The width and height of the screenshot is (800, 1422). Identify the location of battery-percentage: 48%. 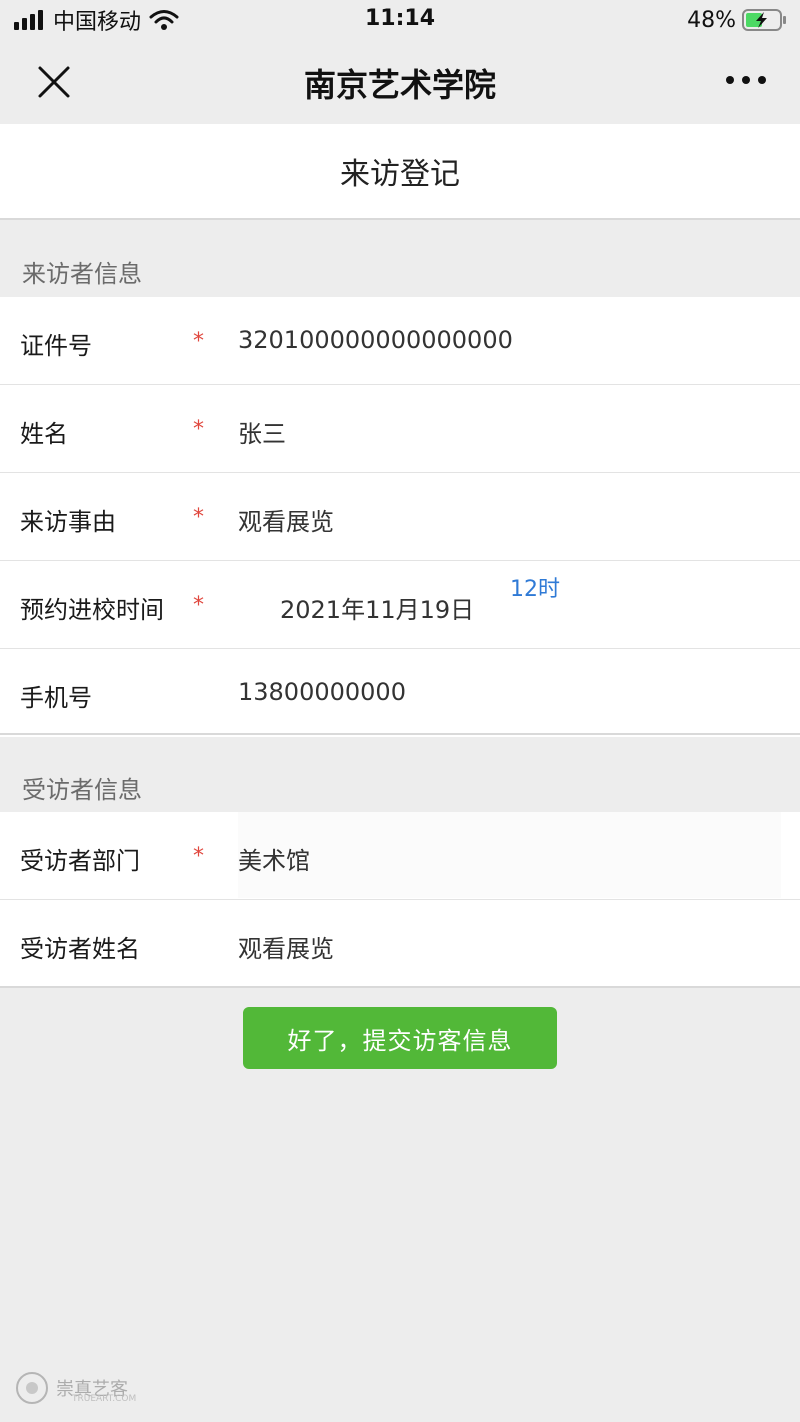
(711, 20).